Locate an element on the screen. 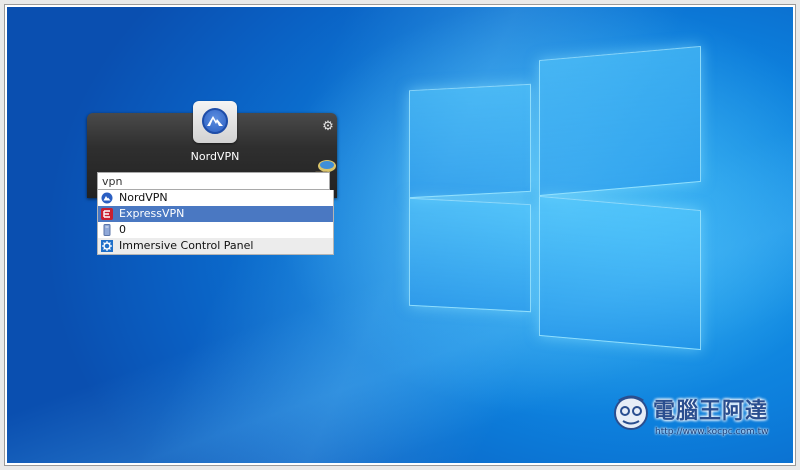 The width and height of the screenshot is (800, 470). watermark-url: http://www.kocpc.com.tw is located at coordinates (712, 432).